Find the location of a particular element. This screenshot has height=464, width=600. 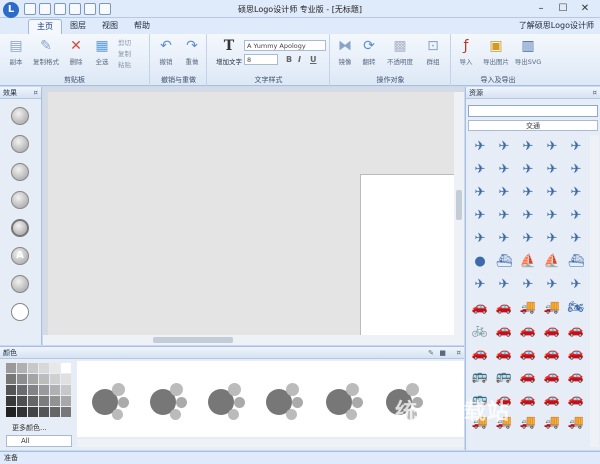

tab-layers: 图层 is located at coordinates (78, 26).